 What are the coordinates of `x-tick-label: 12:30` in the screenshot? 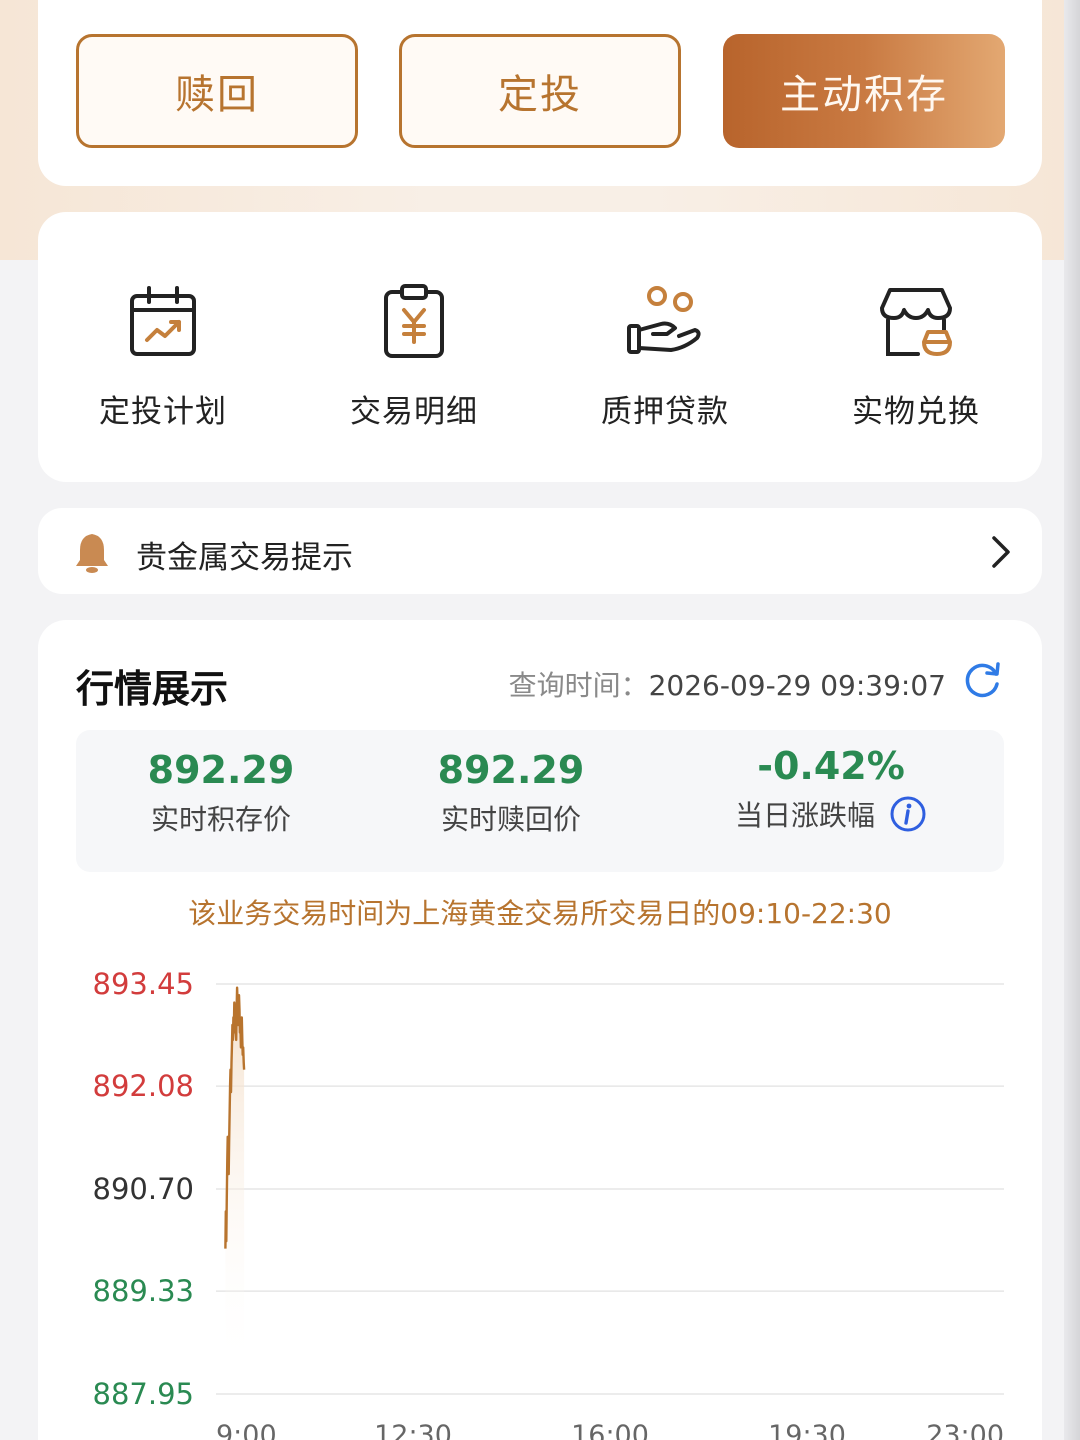 It's located at (413, 1430).